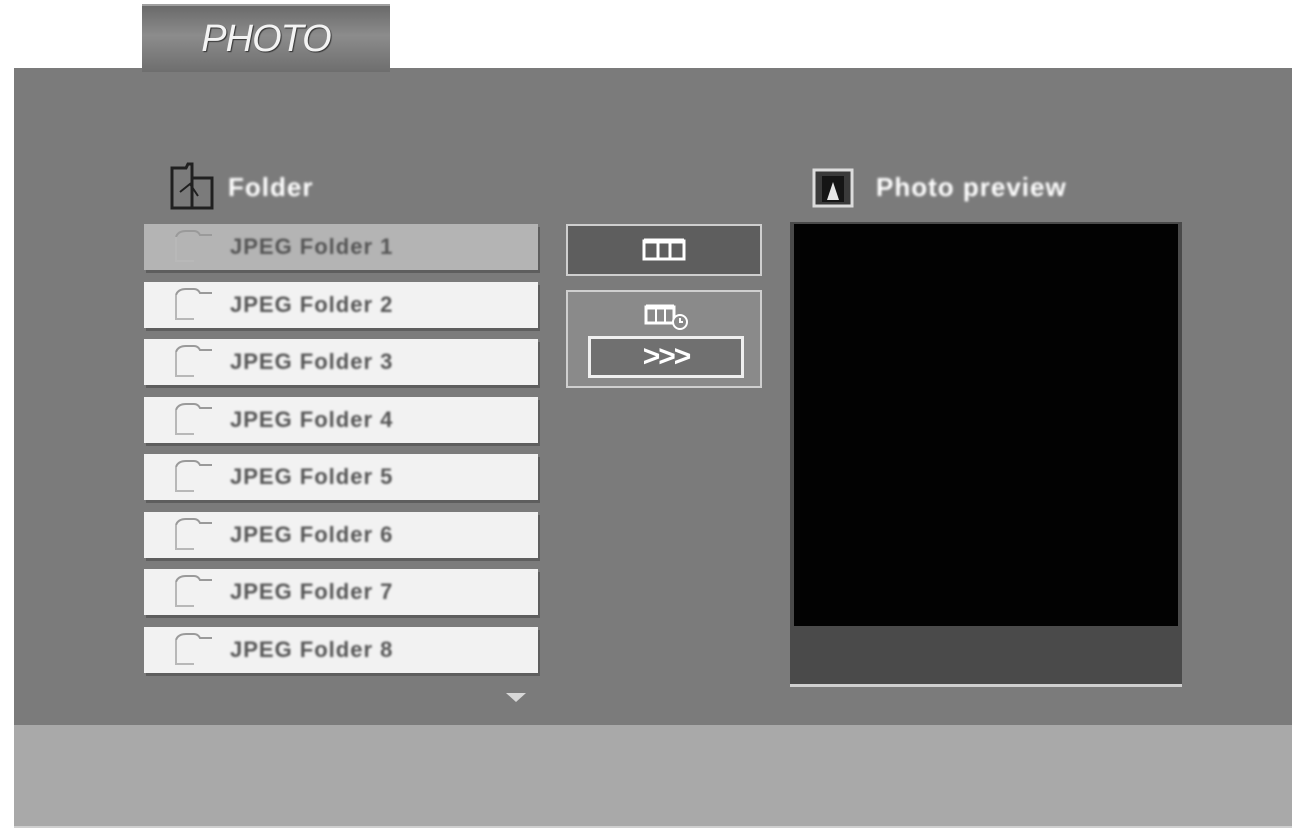  I want to click on single-view-icon, so click(664, 249).